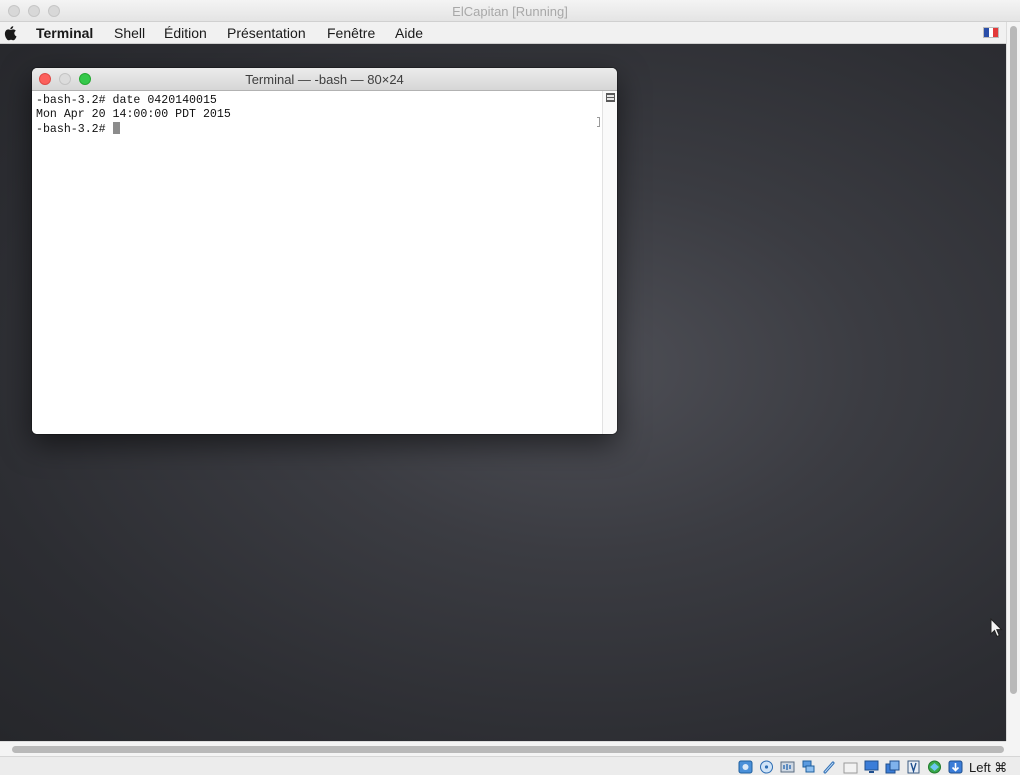 The width and height of the screenshot is (1020, 775). Describe the element at coordinates (996, 628) in the screenshot. I see `mouse-pointer-icon` at that location.